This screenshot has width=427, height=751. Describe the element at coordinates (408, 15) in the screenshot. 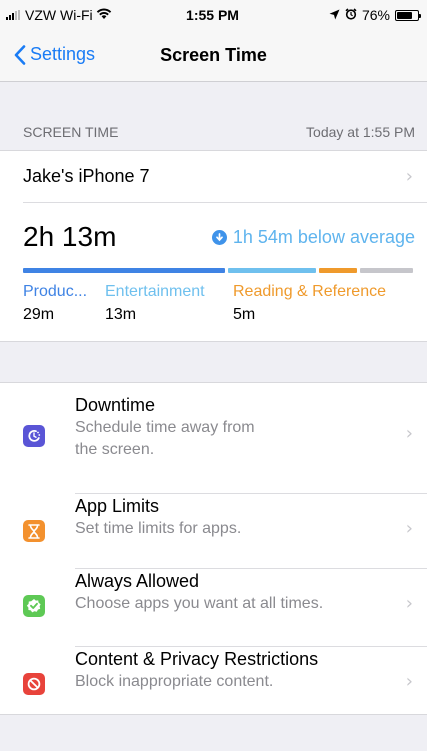

I see `battery-icon` at that location.